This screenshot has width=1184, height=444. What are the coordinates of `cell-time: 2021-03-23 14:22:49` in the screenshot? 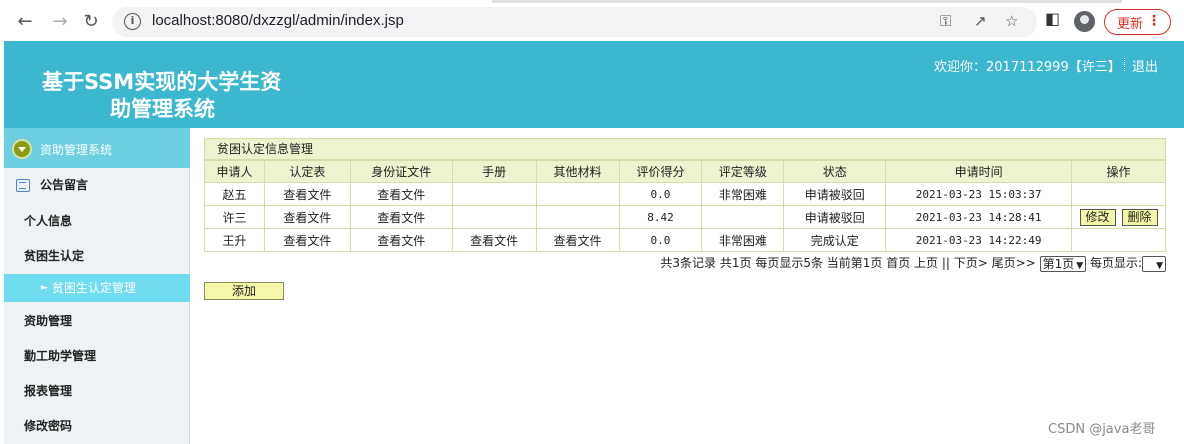 It's located at (979, 240).